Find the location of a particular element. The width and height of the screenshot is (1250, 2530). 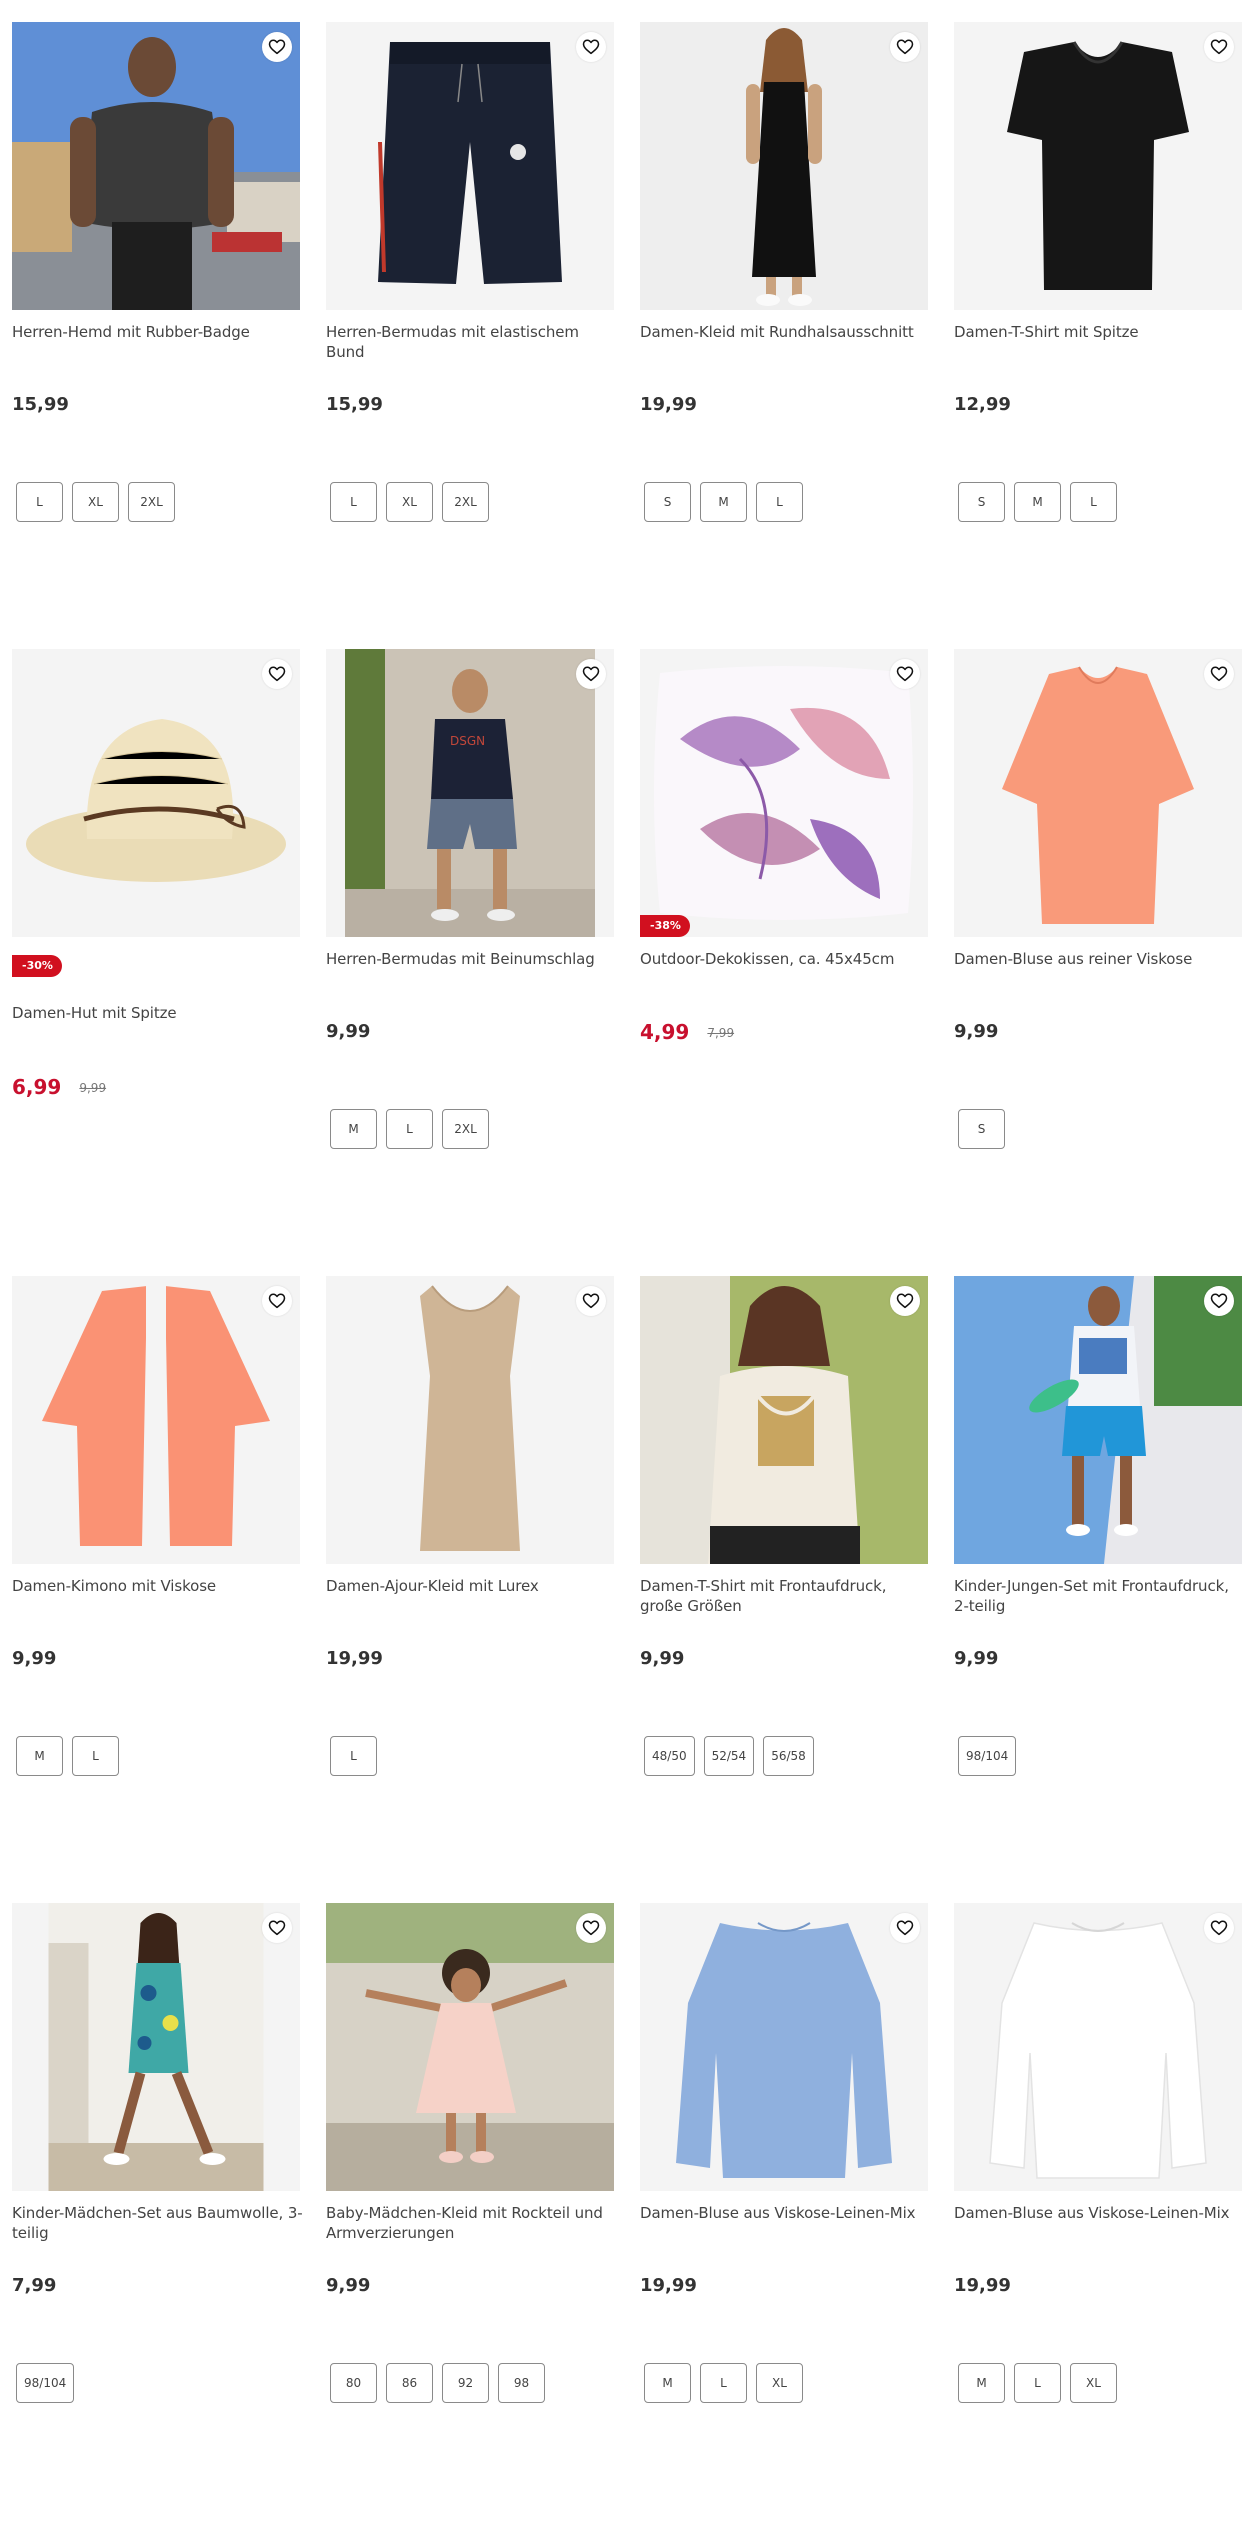

size-button: 98 is located at coordinates (521, 2383).